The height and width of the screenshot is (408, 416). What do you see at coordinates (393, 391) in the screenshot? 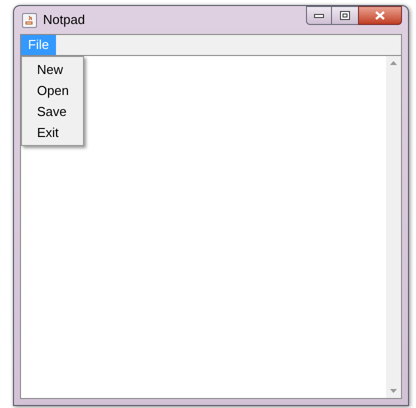
I see `scroll-down-icon` at bounding box center [393, 391].